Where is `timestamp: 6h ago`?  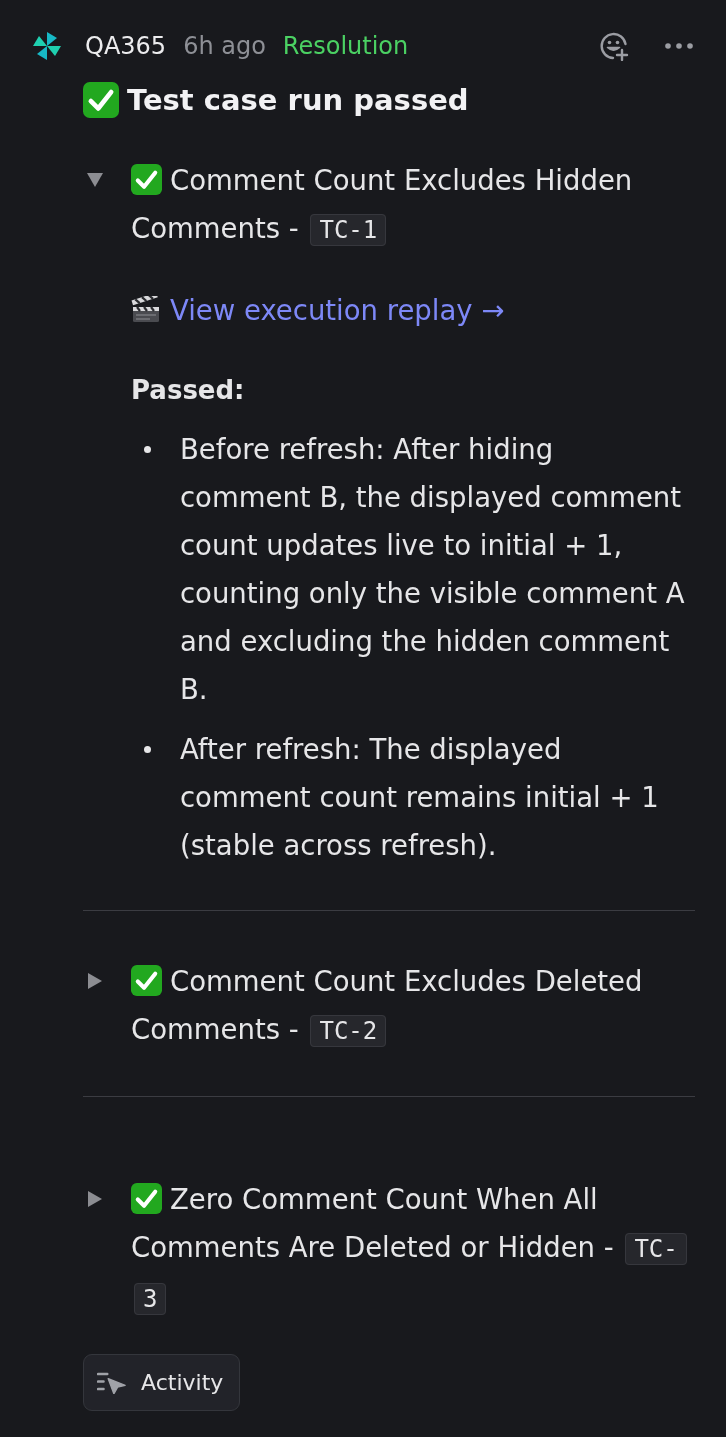
timestamp: 6h ago is located at coordinates (224, 46).